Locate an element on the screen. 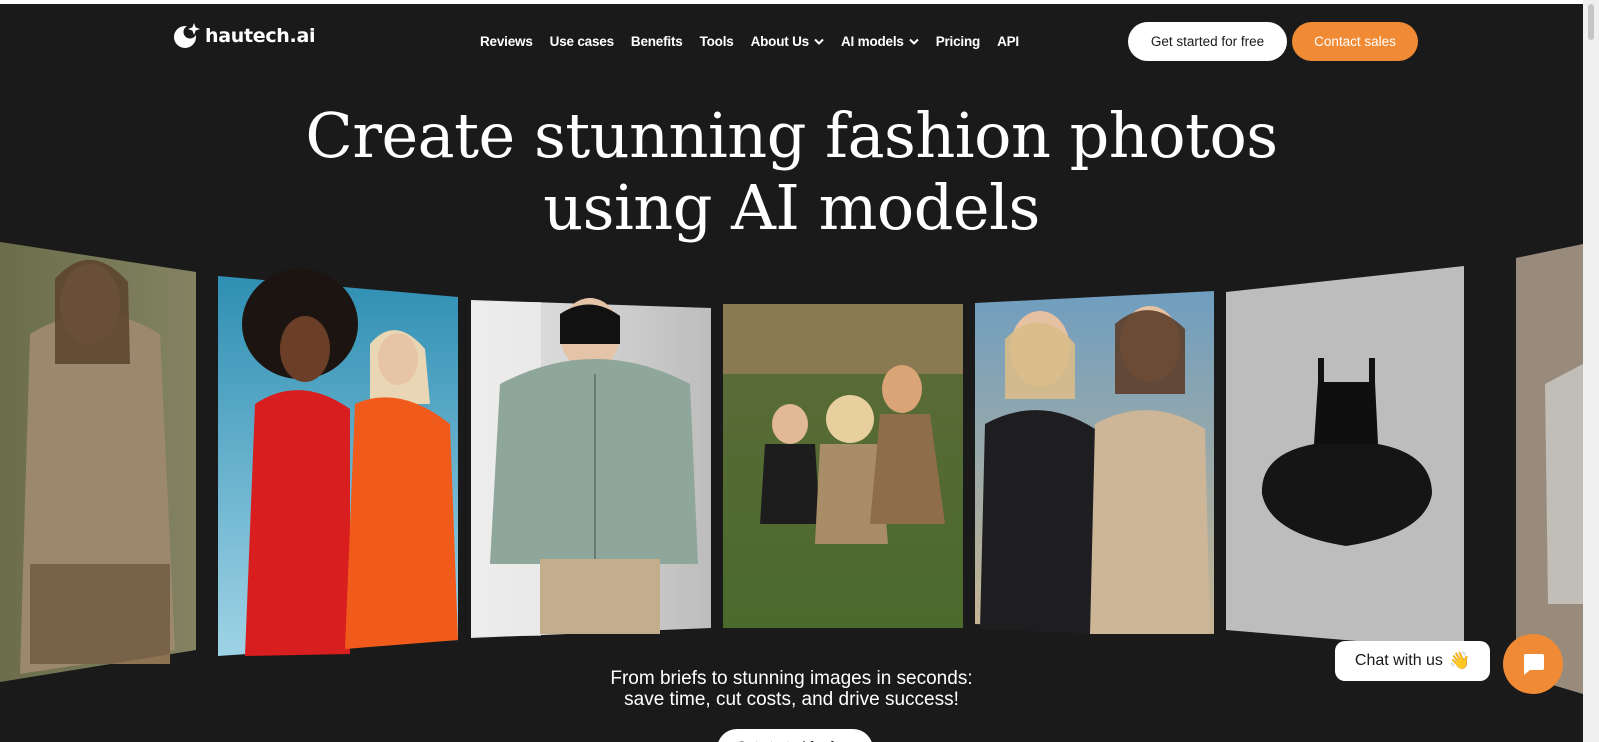 This screenshot has height=742, width=1599. gallery-card-tutu-dress is located at coordinates (1345, 458).